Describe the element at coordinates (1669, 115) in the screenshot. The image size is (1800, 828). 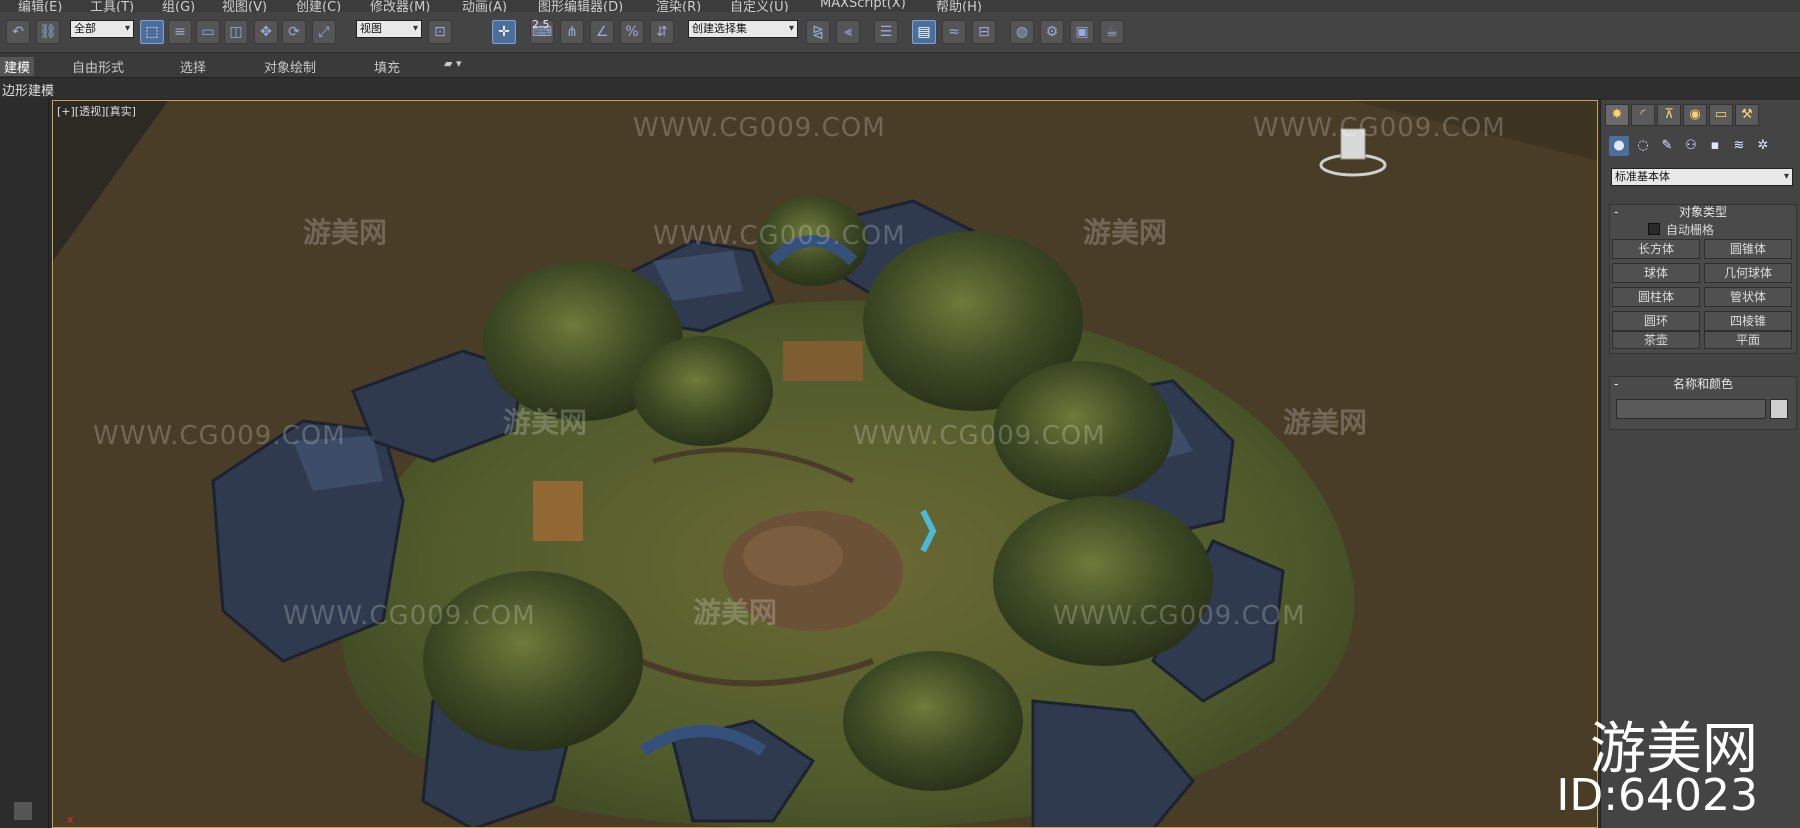
I see `hierarchy-tab-icon: ⊼` at that location.